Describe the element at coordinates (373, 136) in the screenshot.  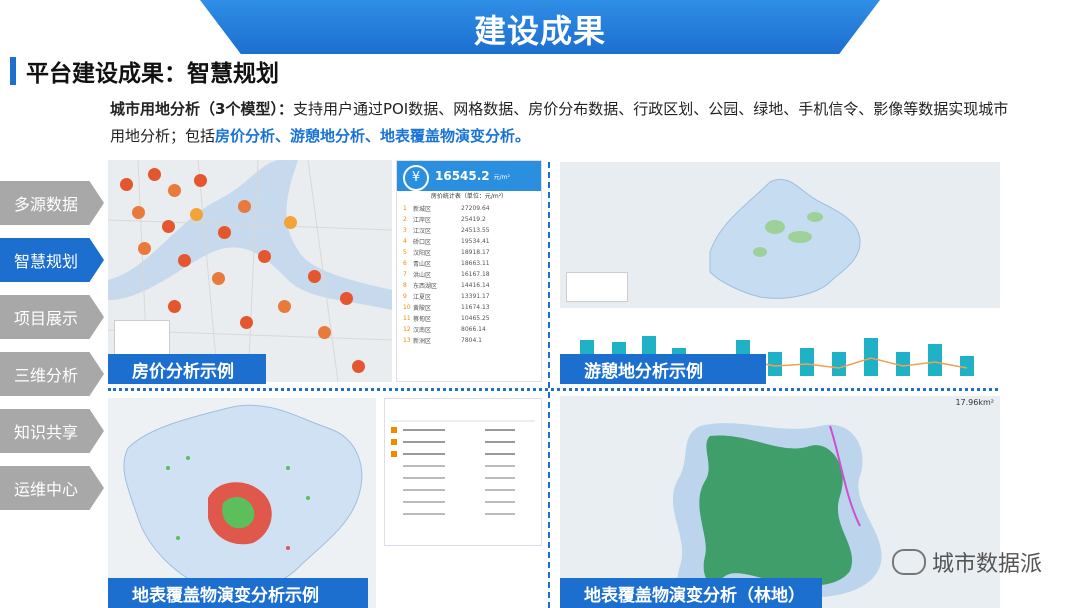
I see `description-highlight: 房价分析、游憩地分析、地表覆盖物演变分析。` at that location.